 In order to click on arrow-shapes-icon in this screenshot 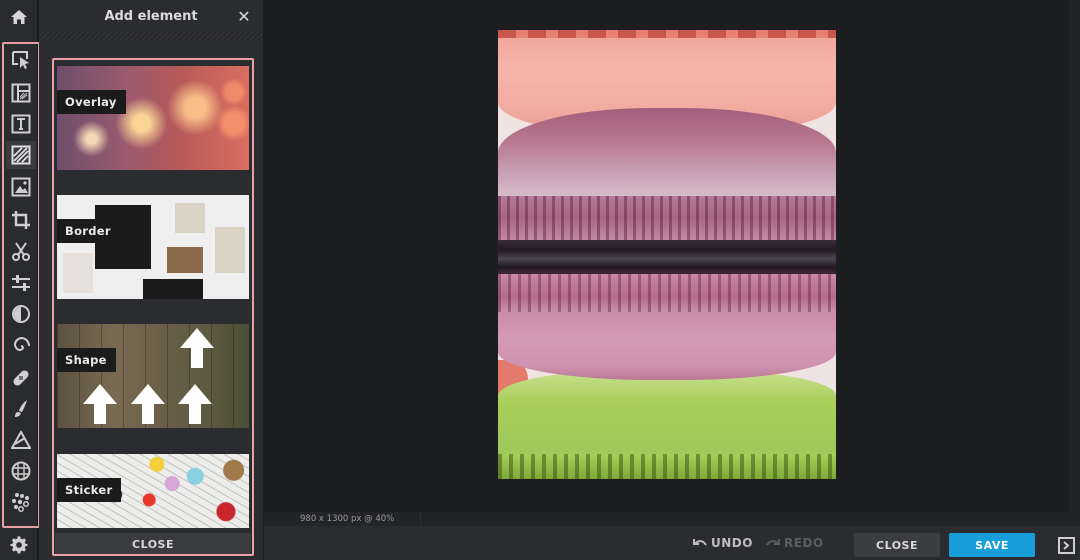, I will do `click(148, 376)`.